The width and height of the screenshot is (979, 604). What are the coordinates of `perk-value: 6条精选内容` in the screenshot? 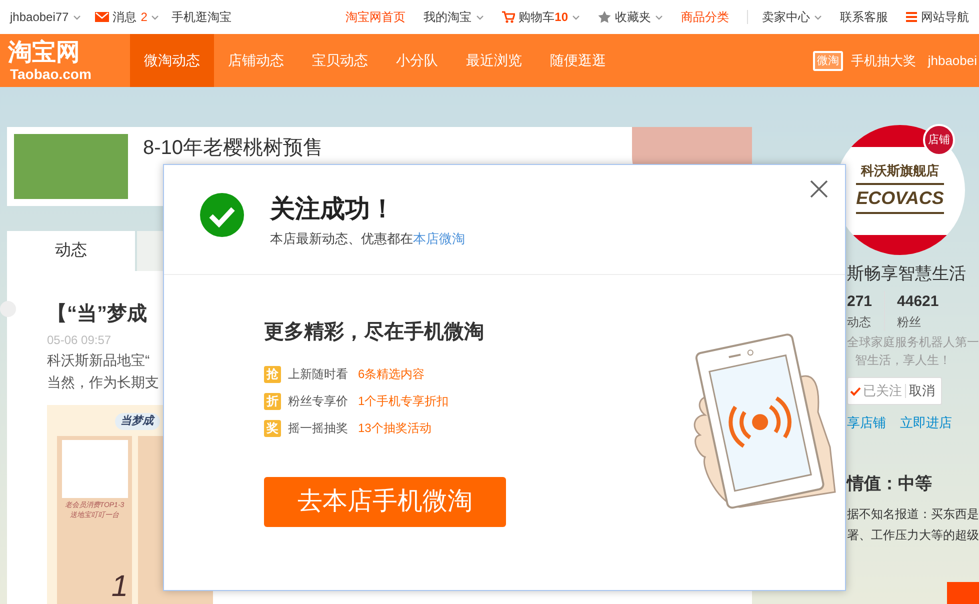 It's located at (391, 374).